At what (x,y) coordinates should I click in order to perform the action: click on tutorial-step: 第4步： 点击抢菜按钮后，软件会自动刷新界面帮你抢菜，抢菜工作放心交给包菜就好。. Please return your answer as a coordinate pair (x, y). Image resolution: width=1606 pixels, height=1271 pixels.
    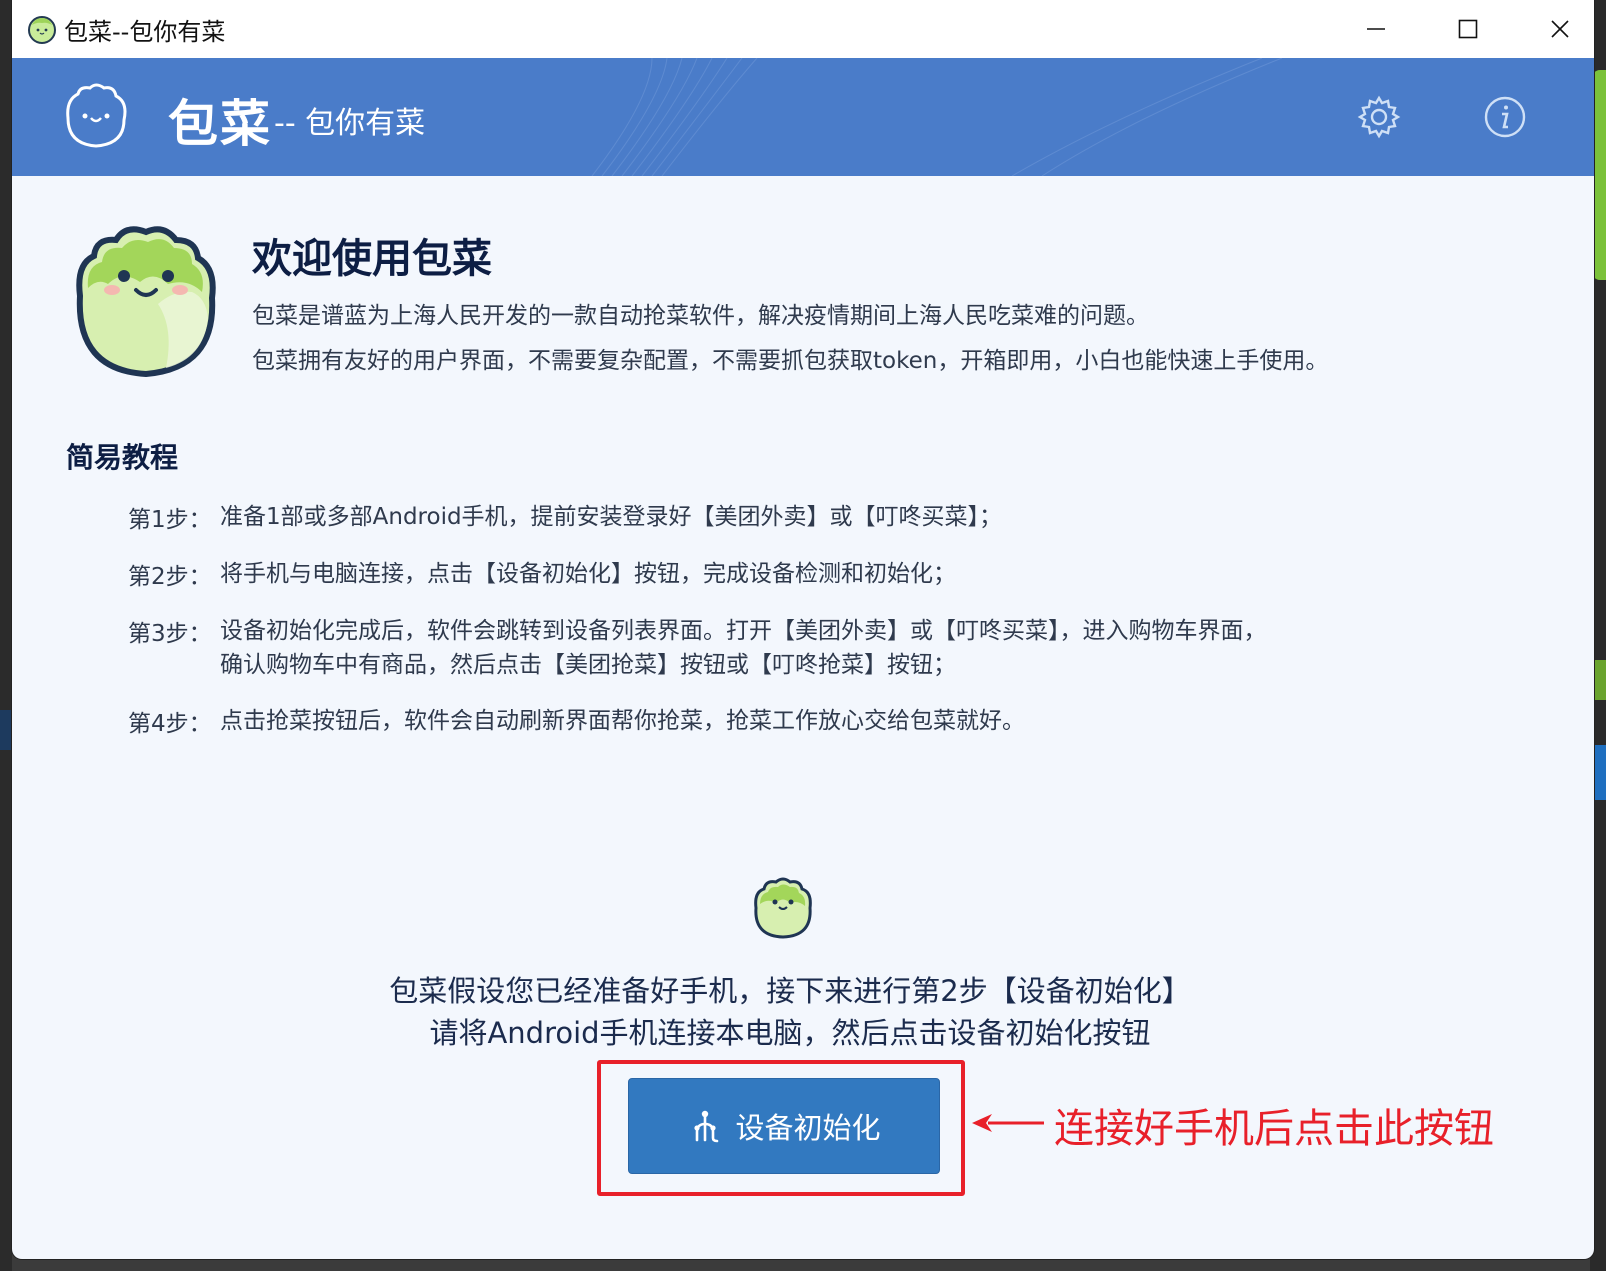
    Looking at the image, I should click on (576, 721).